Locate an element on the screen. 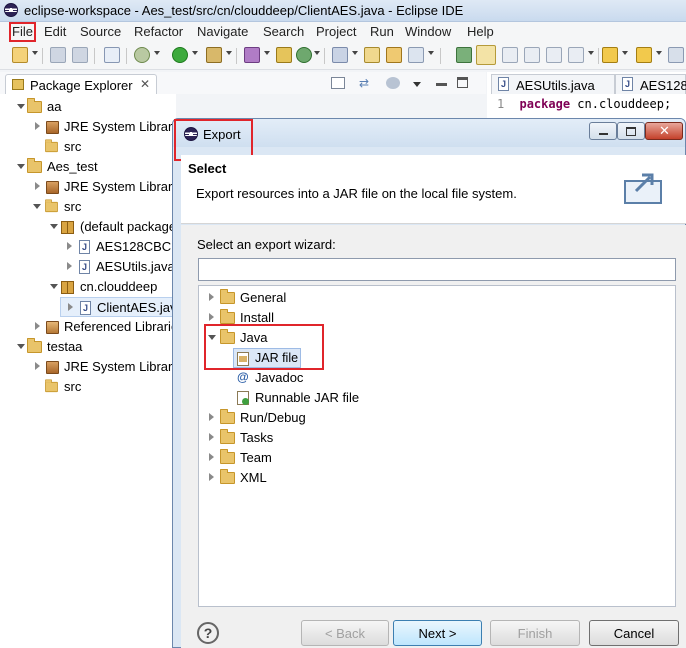  previous-annotation-icon is located at coordinates (644, 55).